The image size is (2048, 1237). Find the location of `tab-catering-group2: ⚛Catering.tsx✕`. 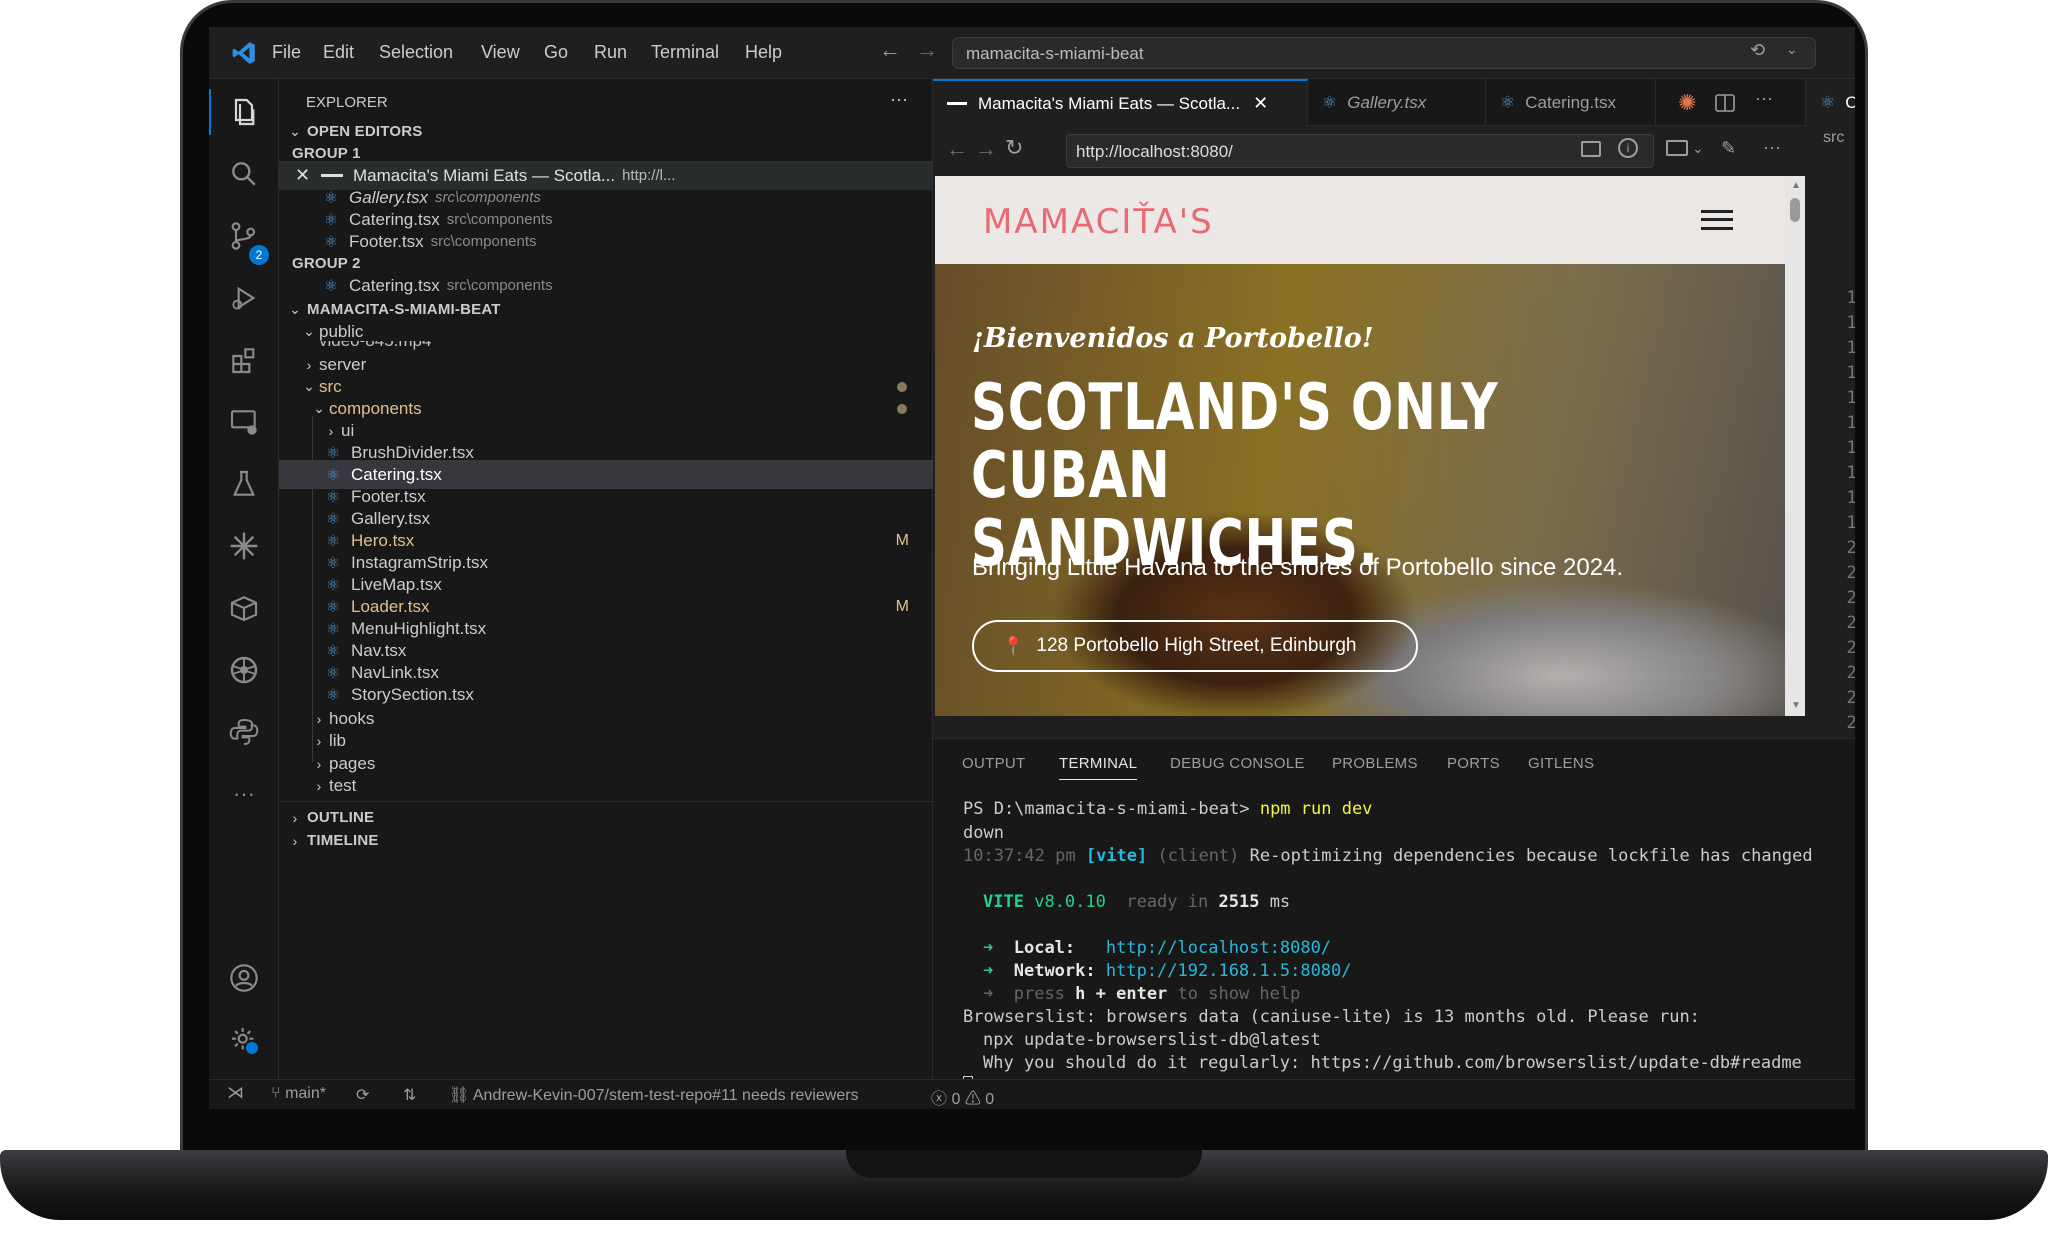

tab-catering-group2: ⚛Catering.tsx✕ is located at coordinates (1830, 102).